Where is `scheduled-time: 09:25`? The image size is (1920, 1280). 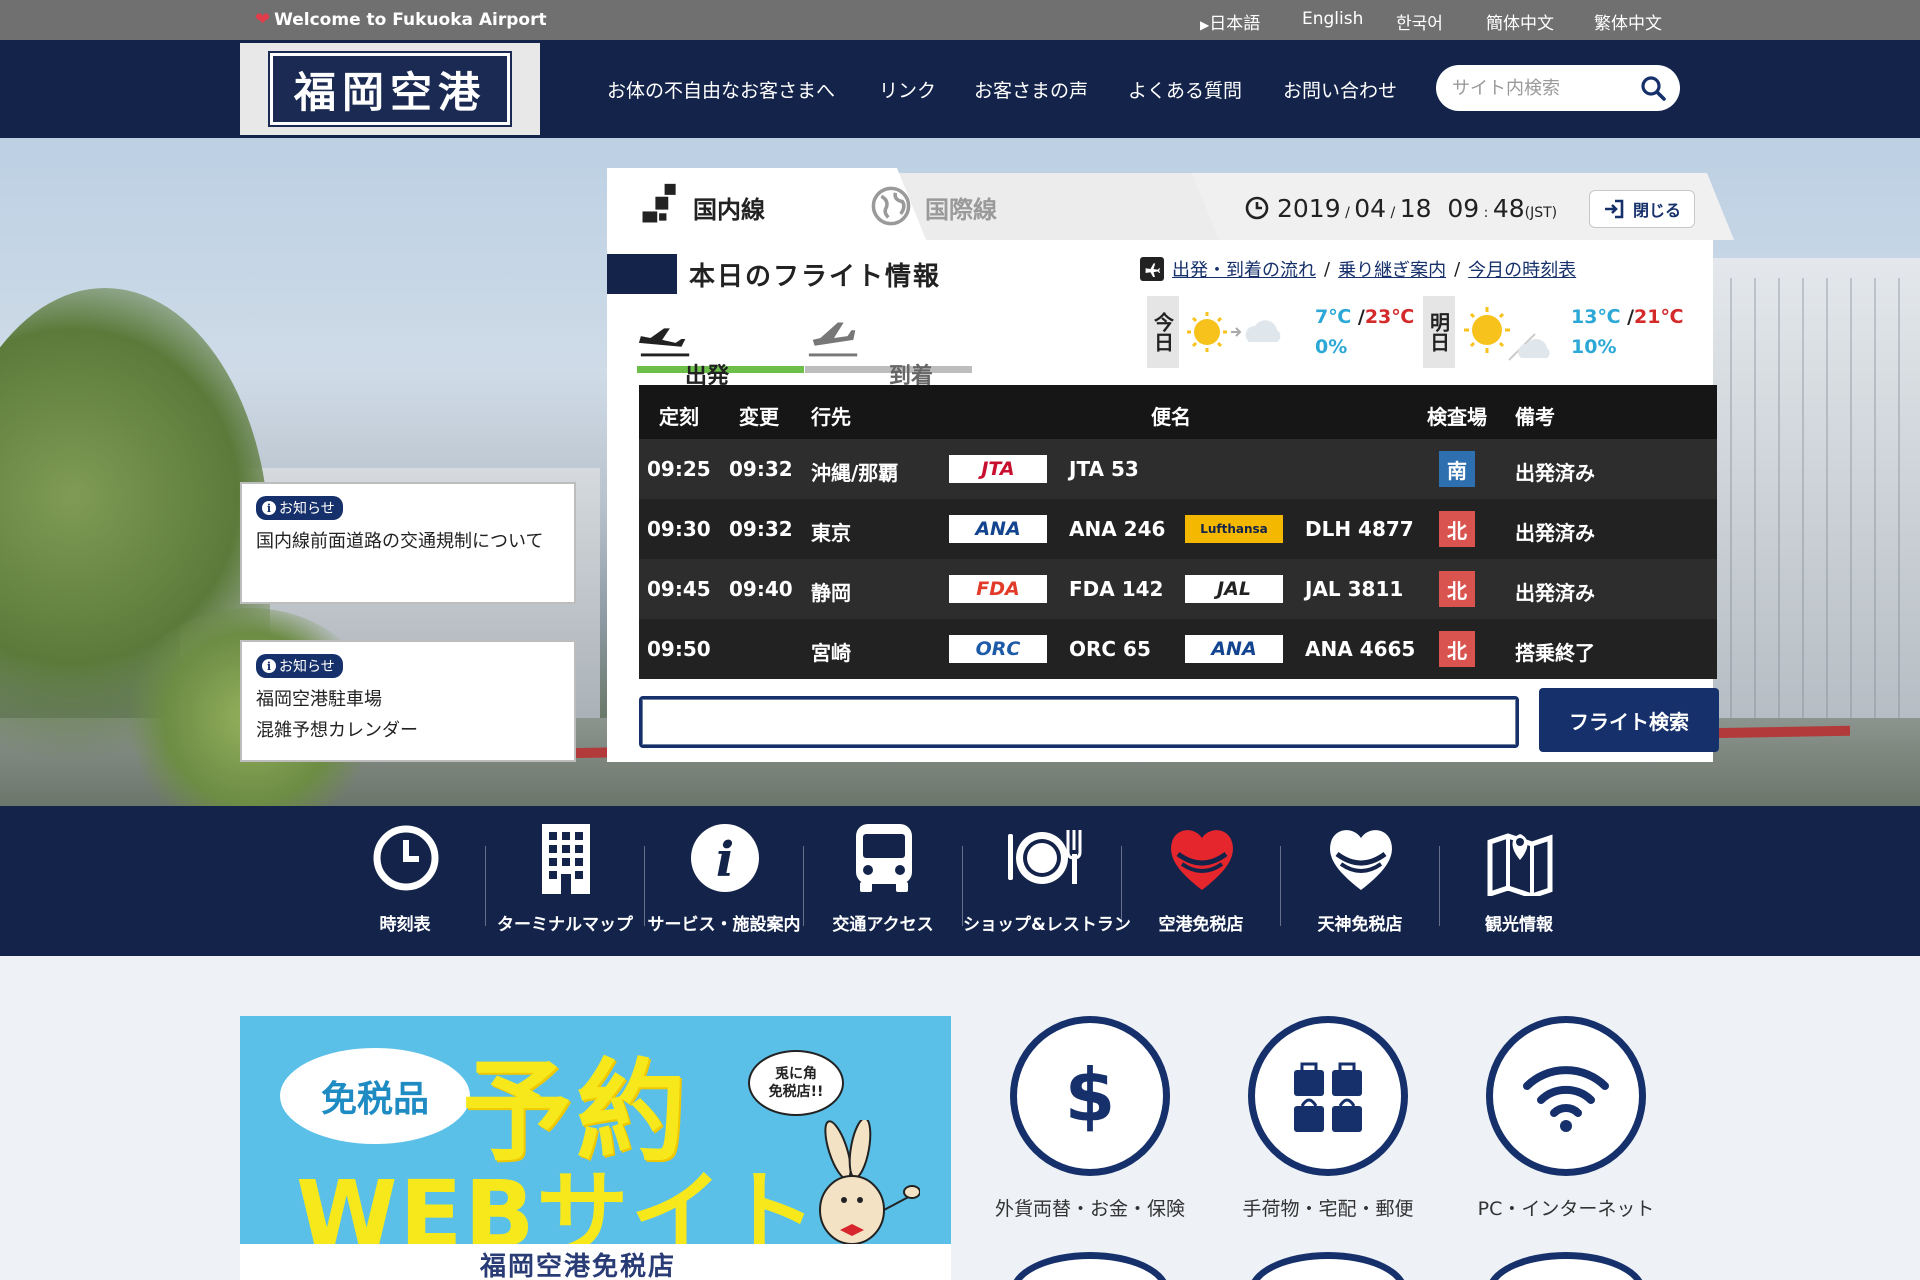
scheduled-time: 09:25 is located at coordinates (679, 469).